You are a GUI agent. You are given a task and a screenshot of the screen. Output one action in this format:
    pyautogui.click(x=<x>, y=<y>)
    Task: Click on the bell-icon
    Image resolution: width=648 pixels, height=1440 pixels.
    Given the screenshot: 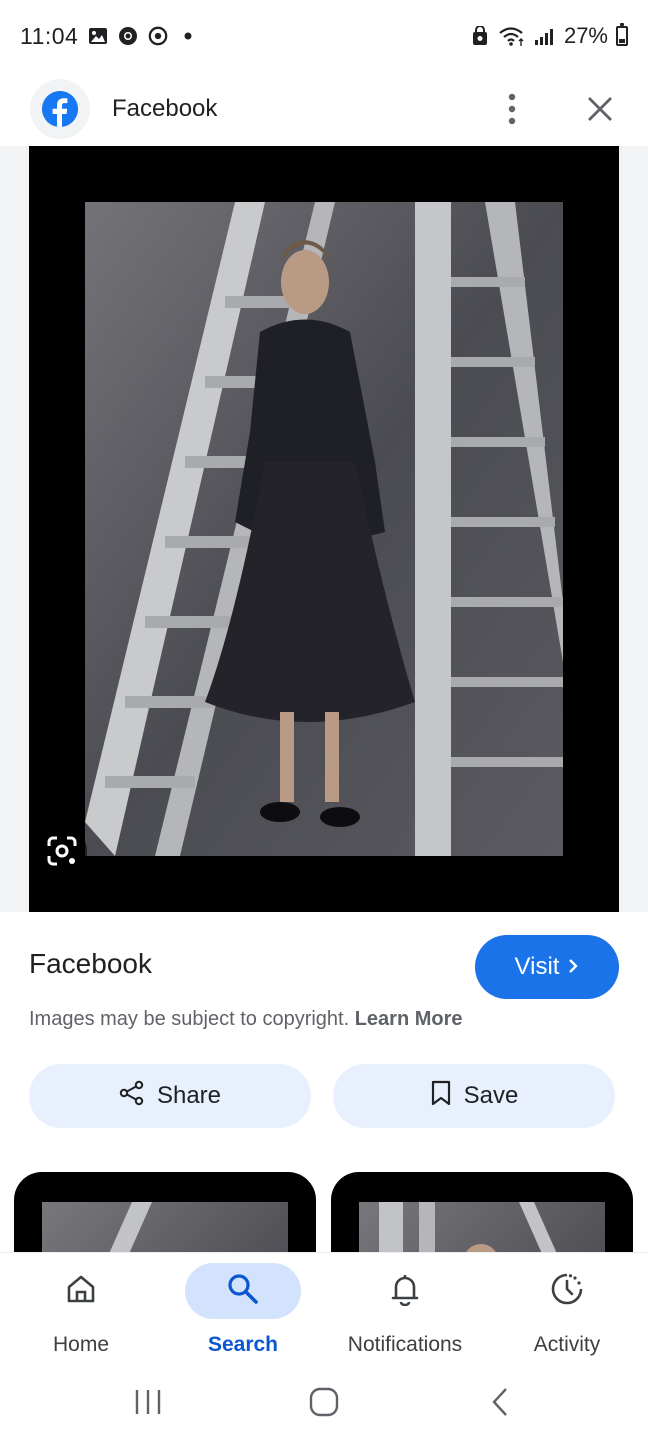 What is the action you would take?
    pyautogui.click(x=405, y=1291)
    